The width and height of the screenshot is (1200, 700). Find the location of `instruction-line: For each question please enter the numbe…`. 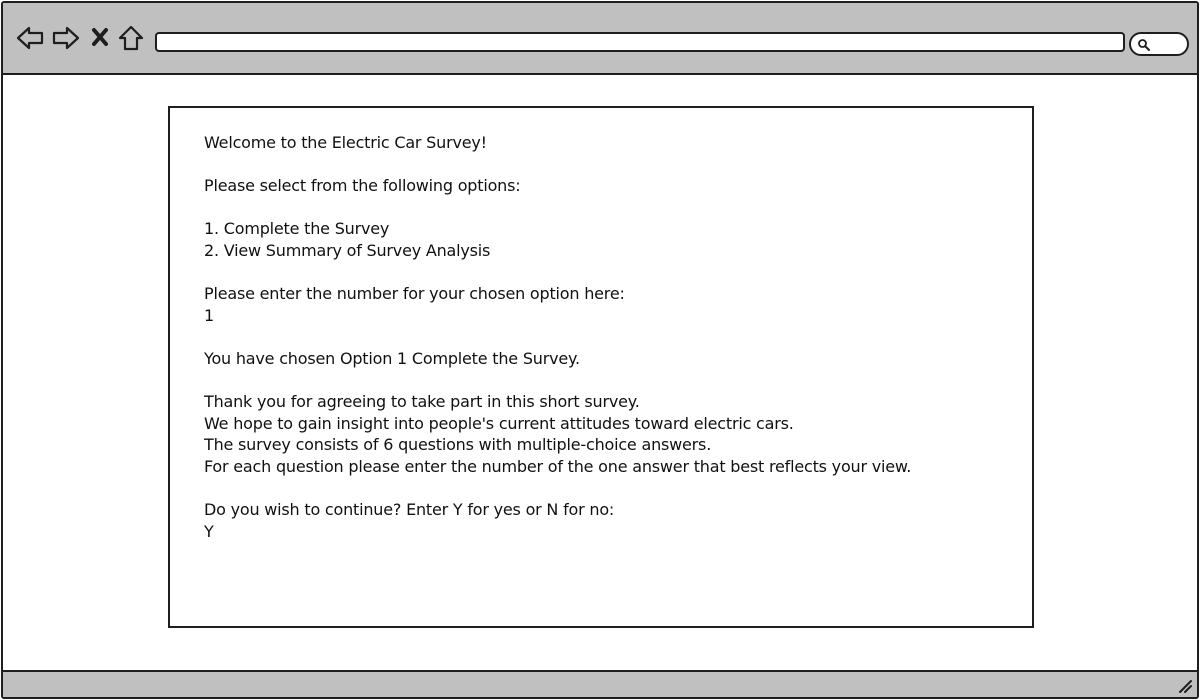

instruction-line: For each question please enter the numbe… is located at coordinates (558, 466).